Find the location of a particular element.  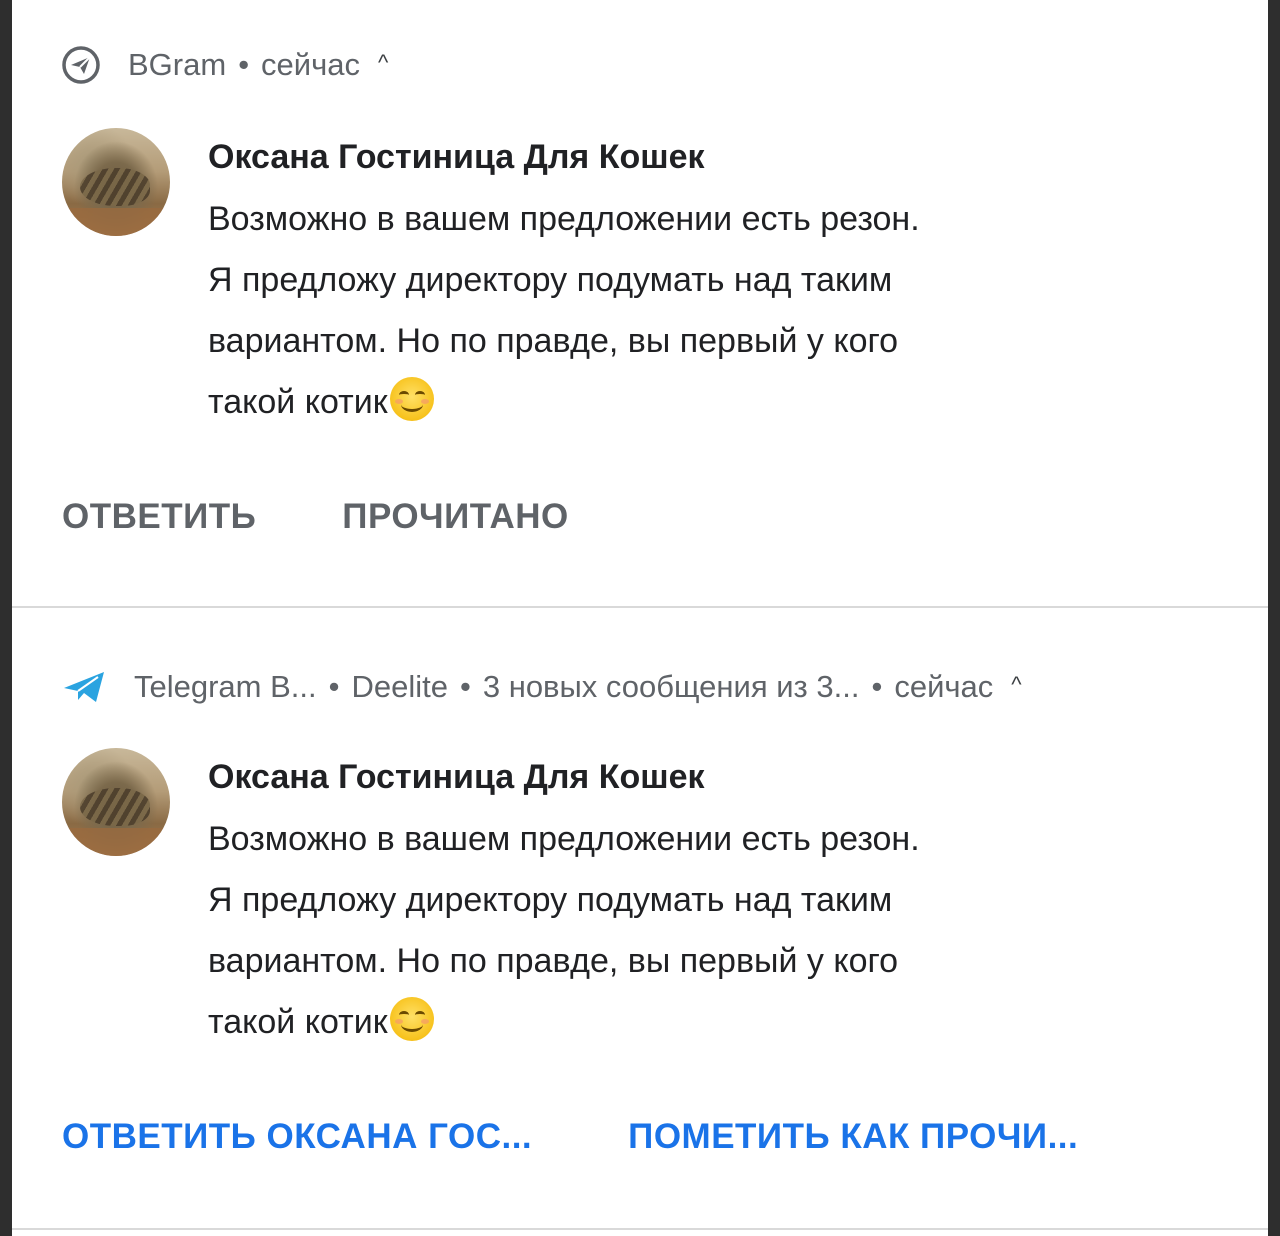

telegram-plane-icon is located at coordinates (84, 687).